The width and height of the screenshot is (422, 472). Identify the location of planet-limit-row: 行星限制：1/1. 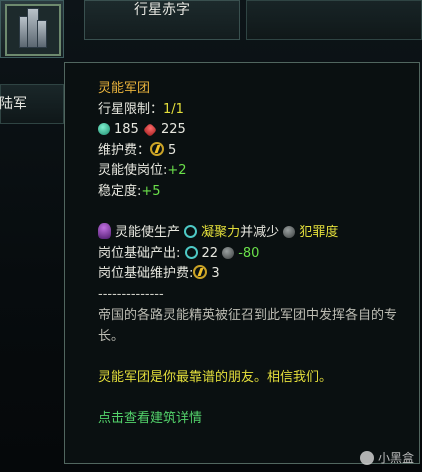
(256, 110).